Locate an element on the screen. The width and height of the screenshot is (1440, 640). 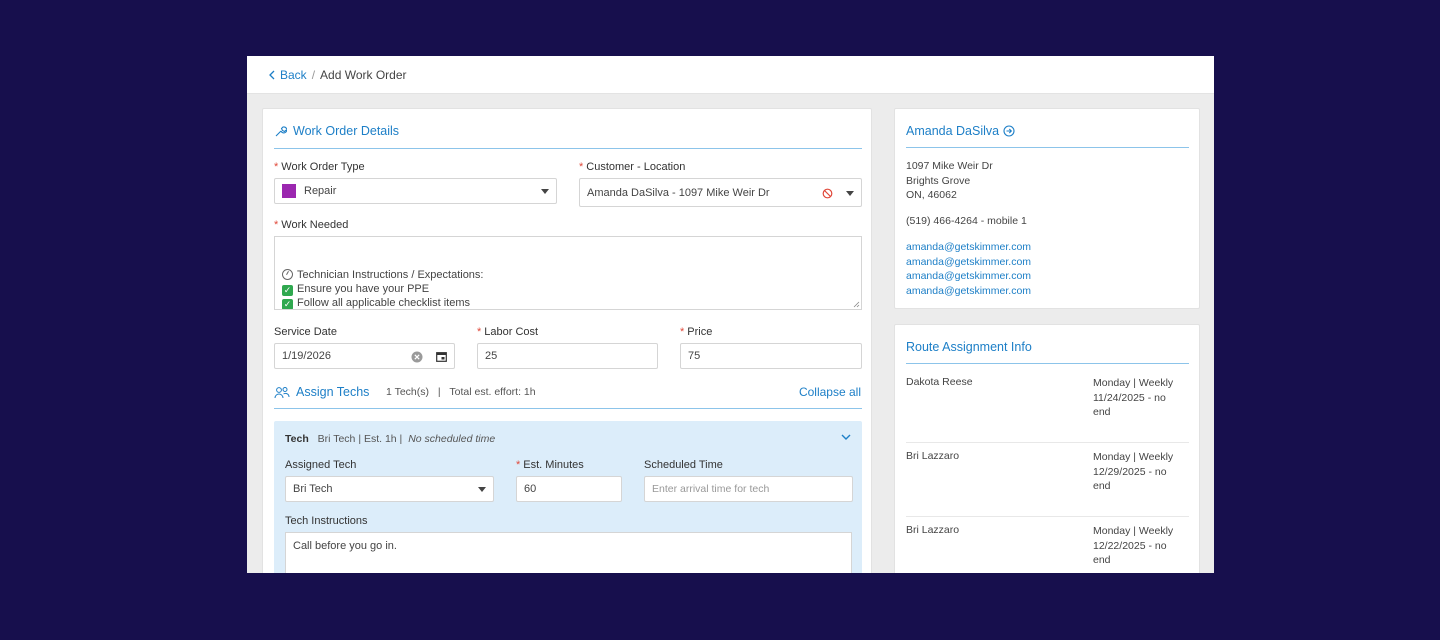
tech-instructions-value: Call before you go in. is located at coordinates (345, 546).